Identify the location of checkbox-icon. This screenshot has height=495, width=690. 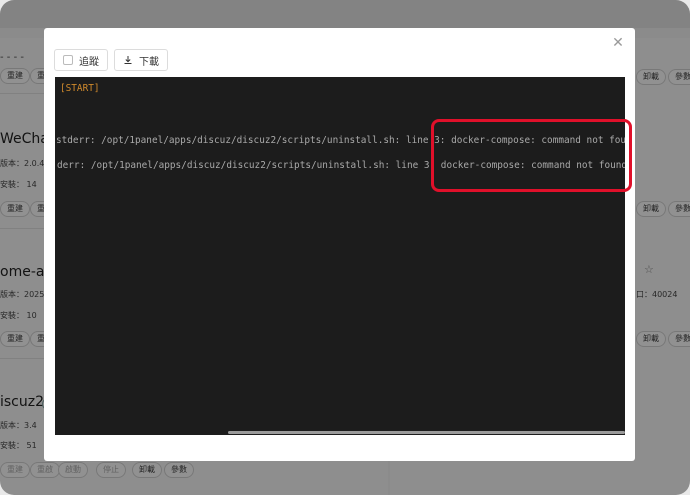
(68, 60).